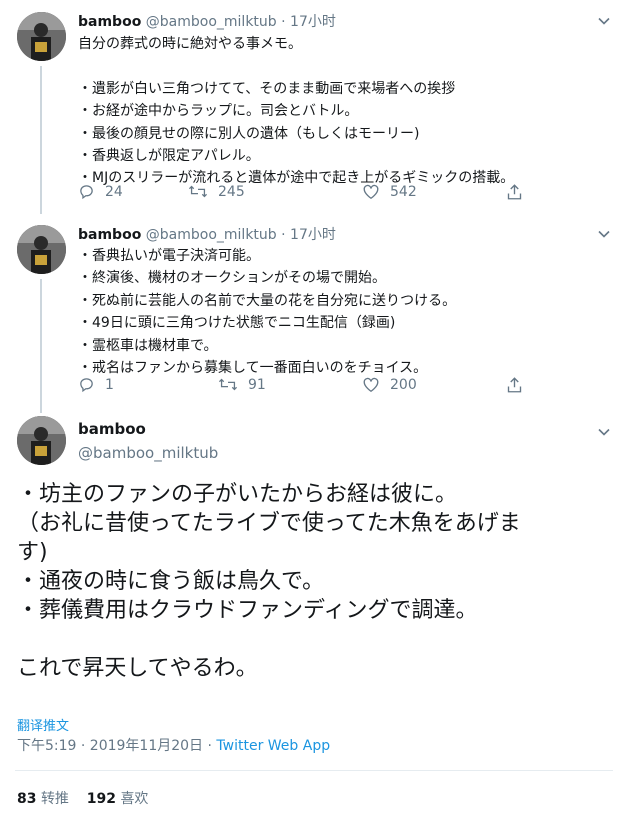 Image resolution: width=630 pixels, height=819 pixels. I want to click on divider, so click(314, 770).